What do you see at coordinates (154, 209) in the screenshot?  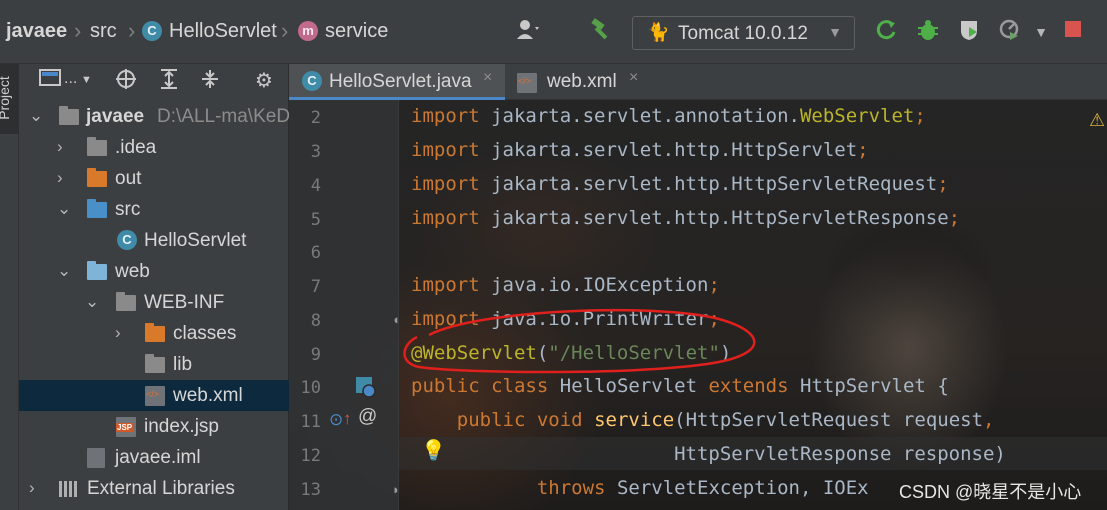 I see `tree-item-src: ⌄ src` at bounding box center [154, 209].